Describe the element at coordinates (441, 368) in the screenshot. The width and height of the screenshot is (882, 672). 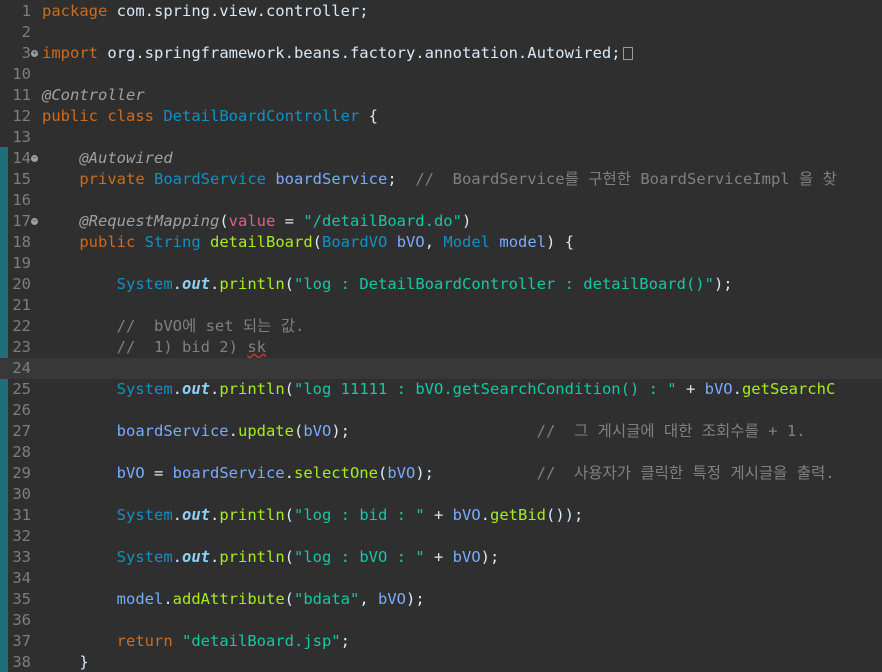
I see `code-line: 24` at that location.